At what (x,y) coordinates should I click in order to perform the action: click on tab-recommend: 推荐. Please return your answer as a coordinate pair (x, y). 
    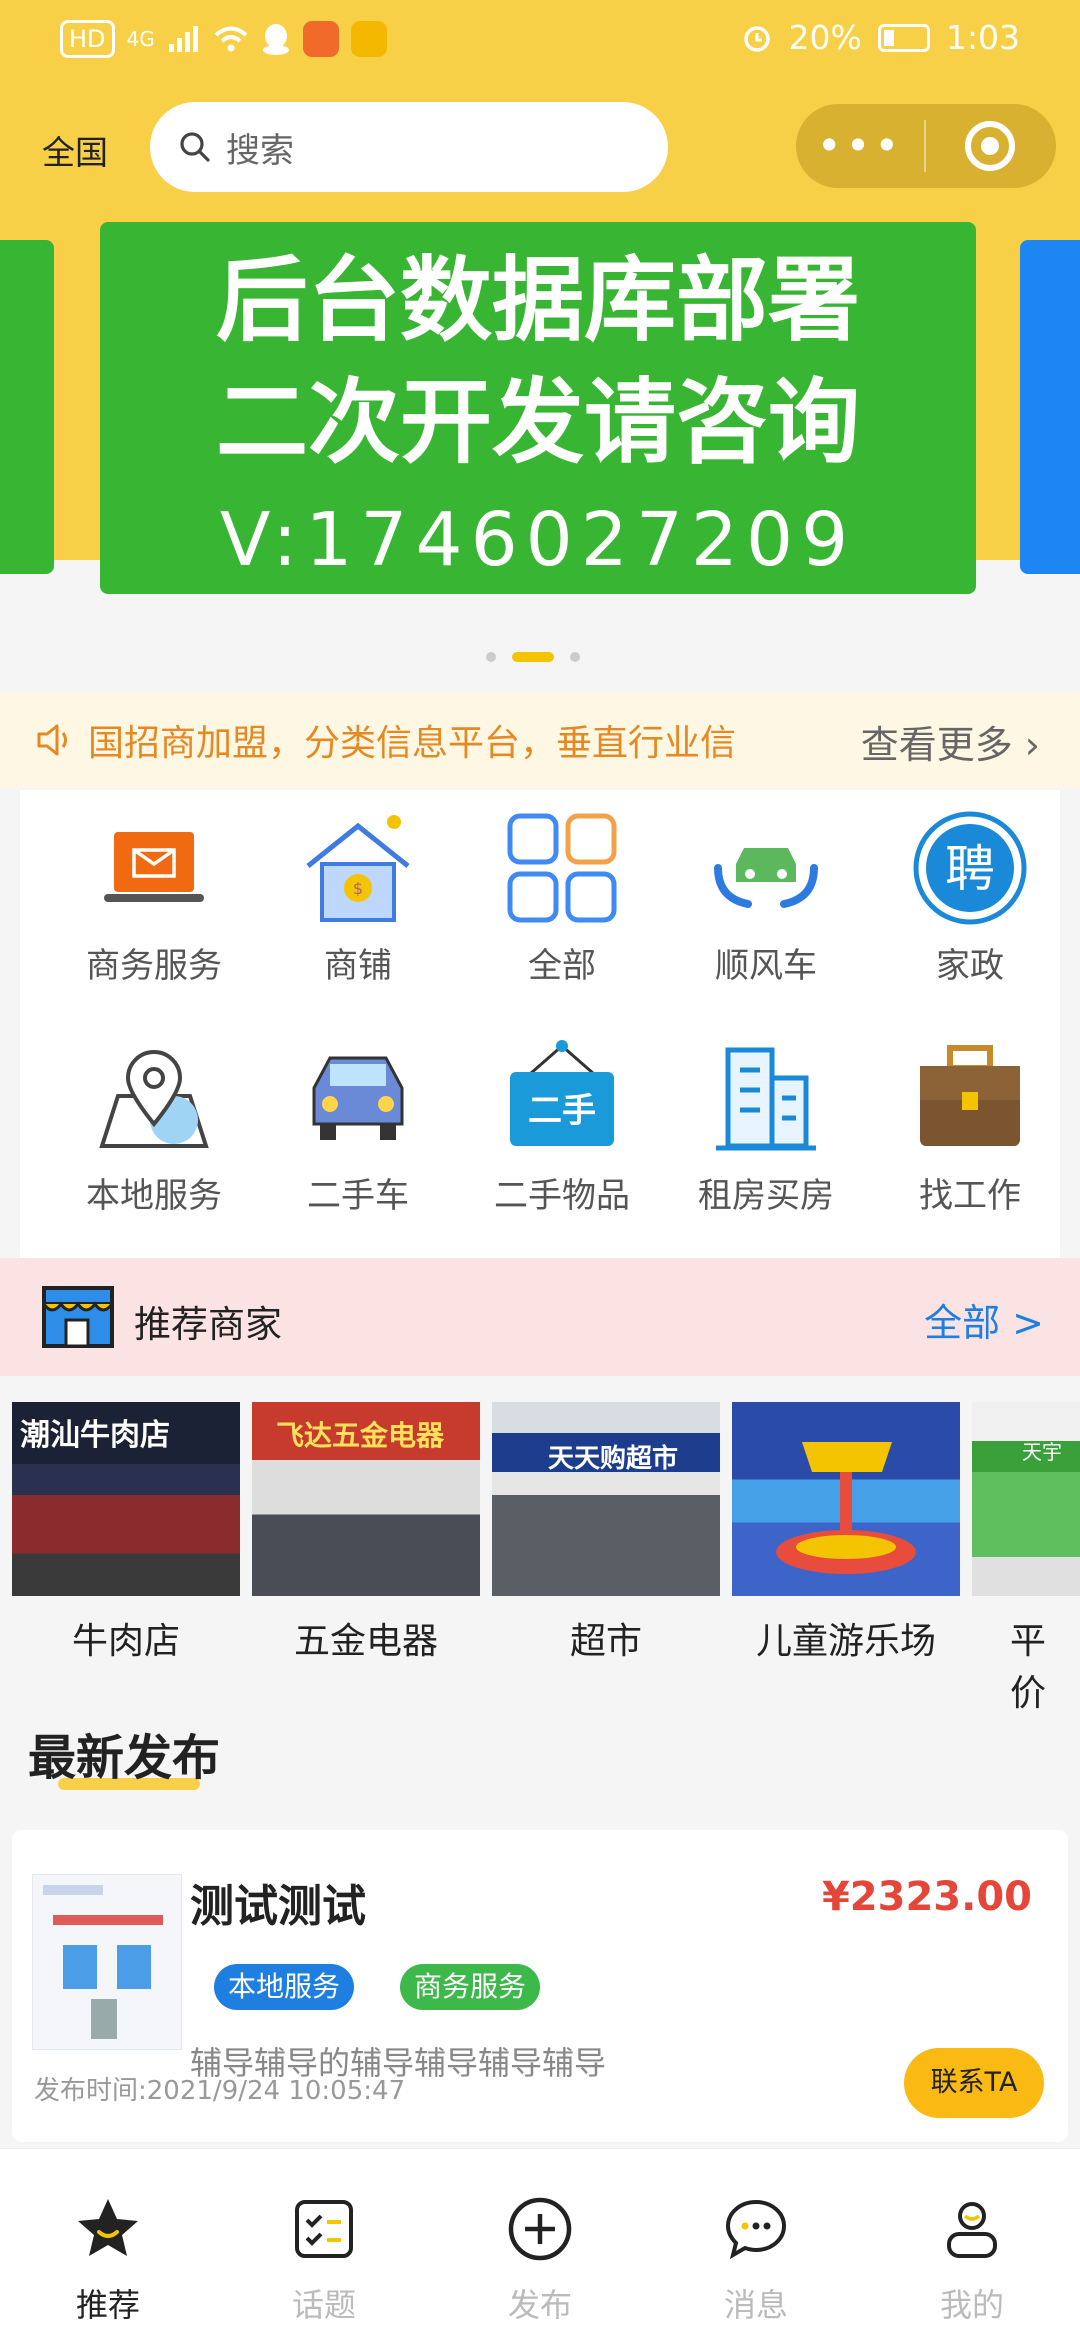
    Looking at the image, I should click on (108, 2261).